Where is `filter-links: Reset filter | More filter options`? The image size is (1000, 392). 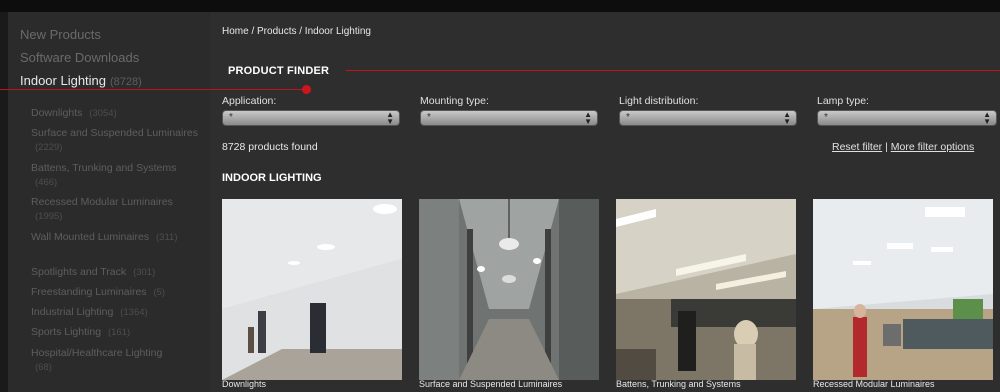 filter-links: Reset filter | More filter options is located at coordinates (903, 147).